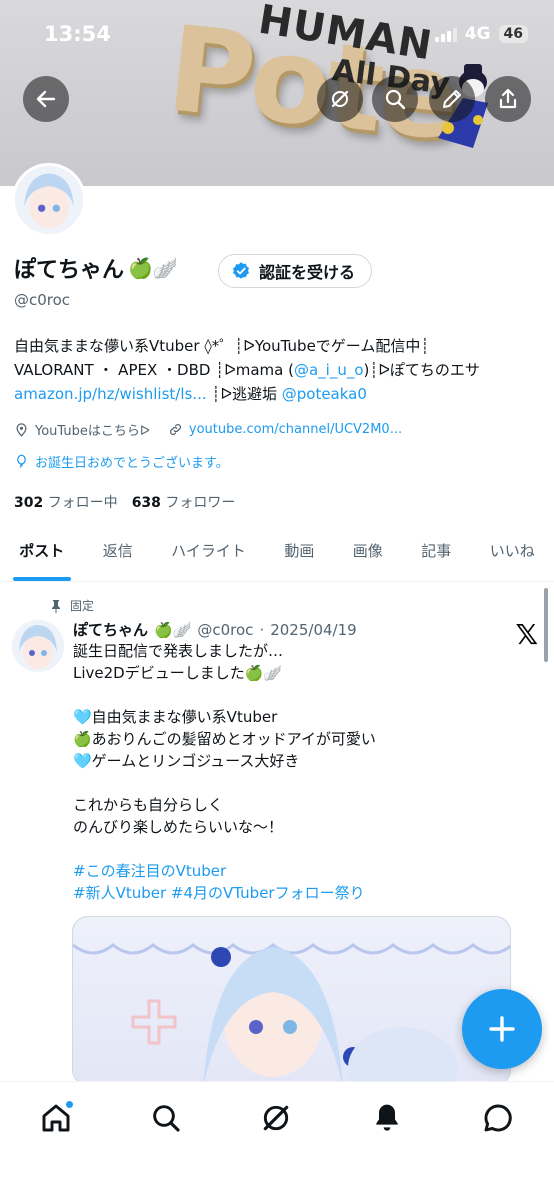  I want to click on tab-images: 画像, so click(368, 552).